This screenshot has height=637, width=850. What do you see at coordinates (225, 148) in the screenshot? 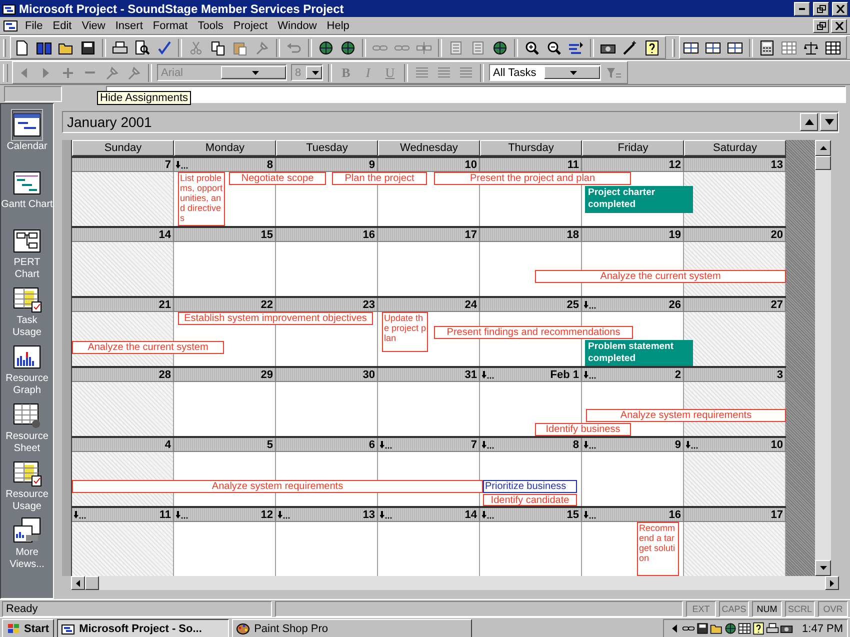
I see `weekday-header: Monday` at bounding box center [225, 148].